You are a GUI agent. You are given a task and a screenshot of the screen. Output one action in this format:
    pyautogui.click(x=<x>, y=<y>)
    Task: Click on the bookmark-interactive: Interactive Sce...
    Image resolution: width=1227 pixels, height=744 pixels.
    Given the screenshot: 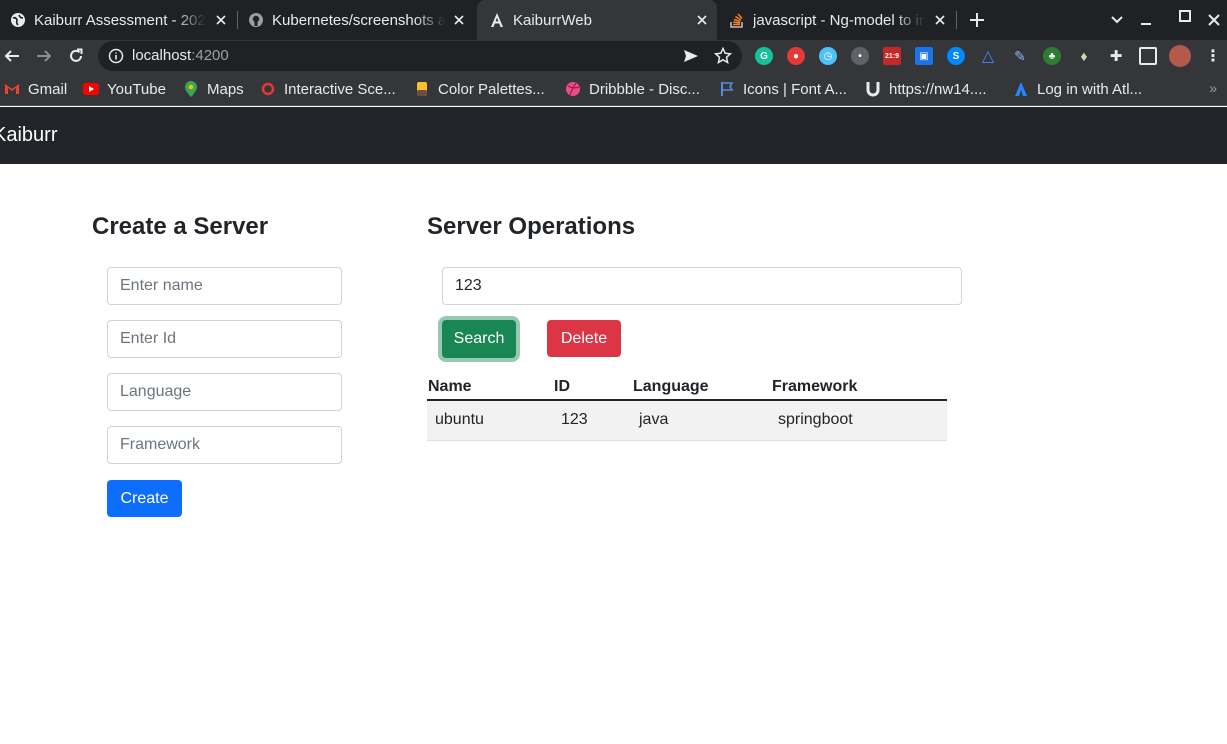 What is the action you would take?
    pyautogui.click(x=328, y=89)
    